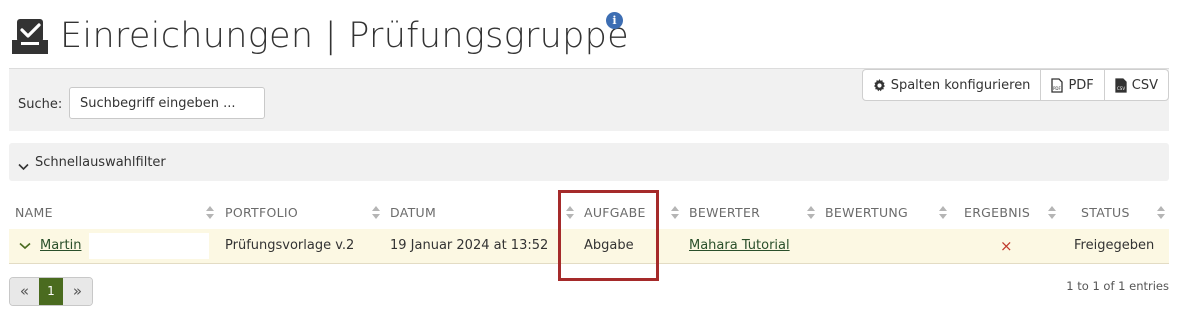  What do you see at coordinates (344, 36) in the screenshot?
I see `page-title: Einreichungen | Prüfungsgruppe` at bounding box center [344, 36].